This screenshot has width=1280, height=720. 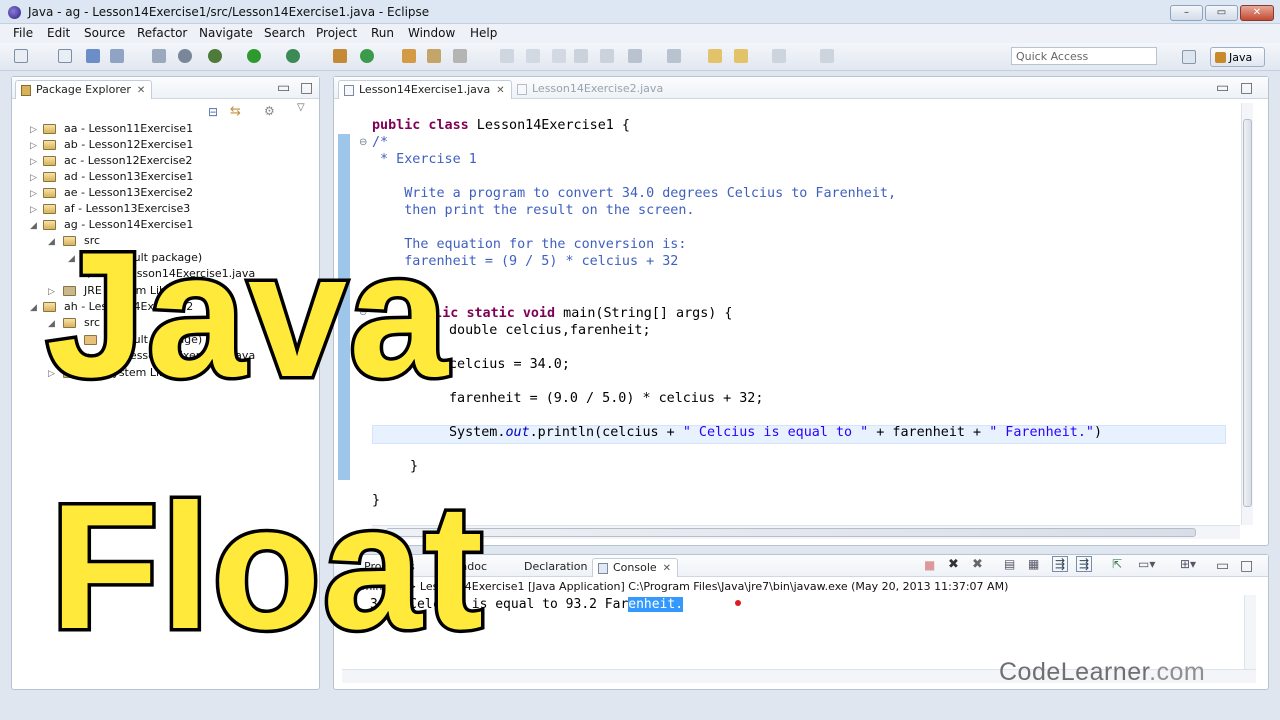 I want to click on tab-label: Lesson14Exercise2.java, so click(x=598, y=88).